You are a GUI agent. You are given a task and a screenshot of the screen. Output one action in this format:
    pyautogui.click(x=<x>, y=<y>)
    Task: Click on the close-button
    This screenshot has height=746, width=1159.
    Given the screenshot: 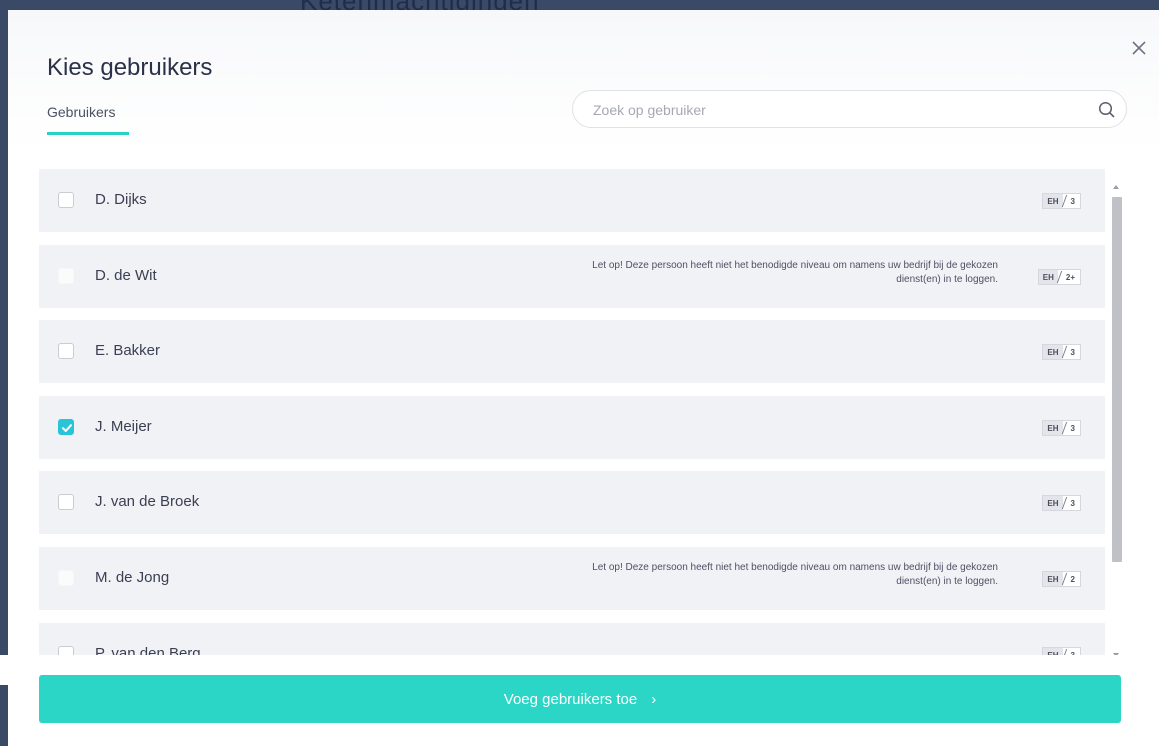 What is the action you would take?
    pyautogui.click(x=1139, y=48)
    